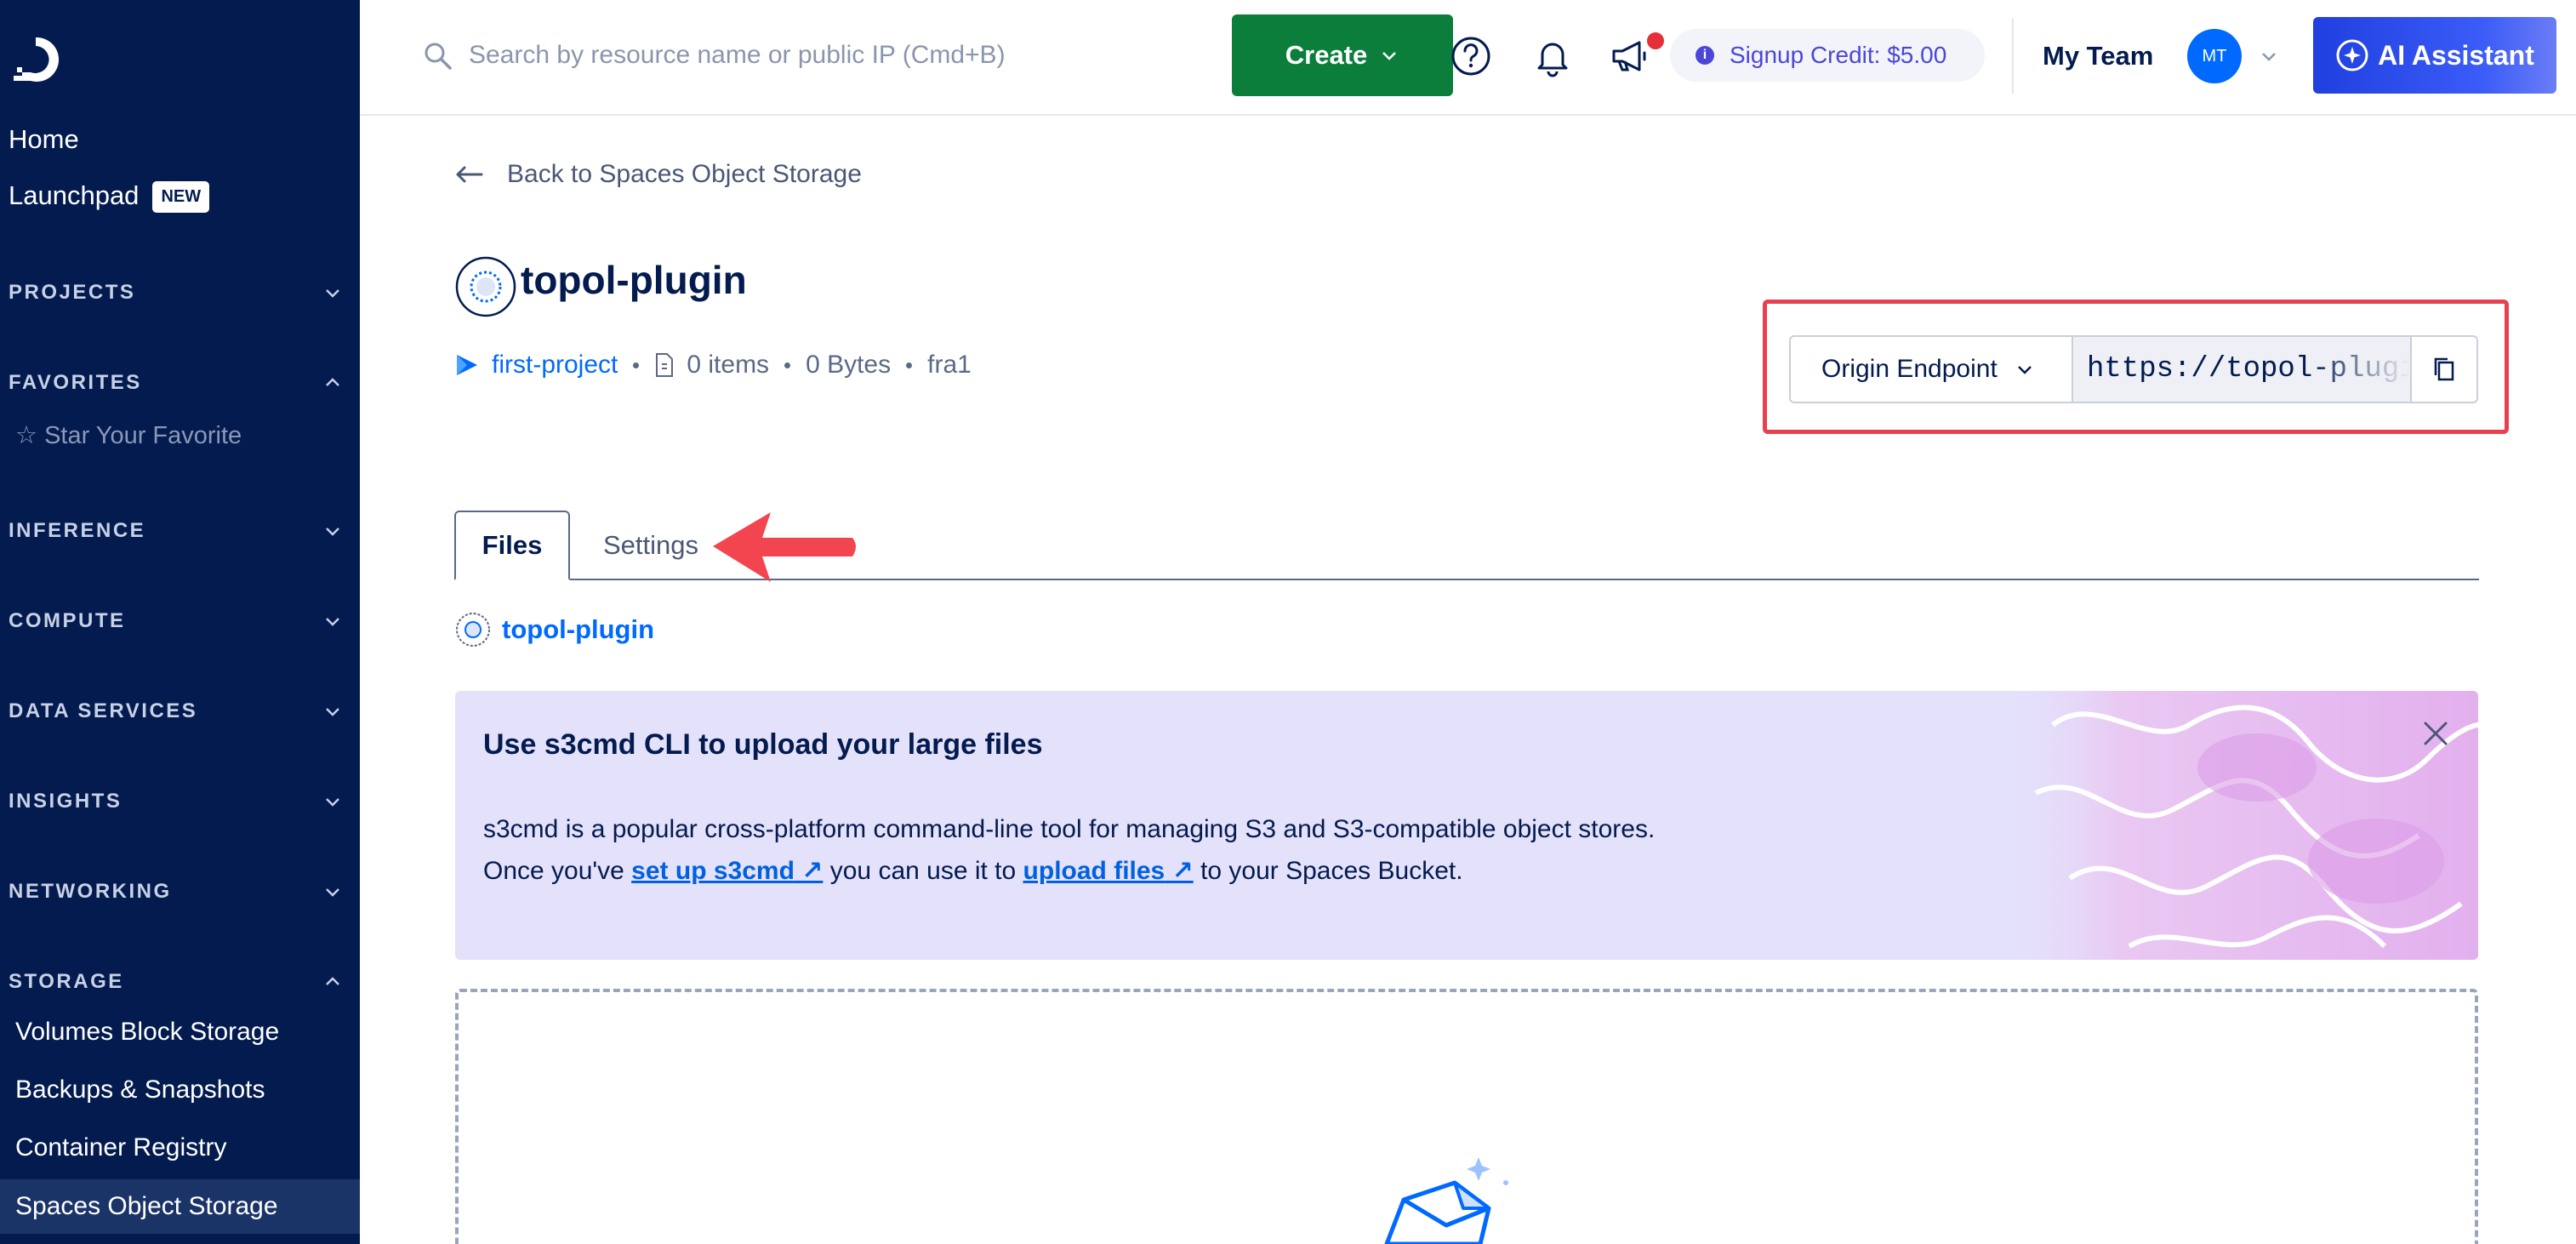 The width and height of the screenshot is (2576, 1244). I want to click on create-button: Create, so click(1343, 55).